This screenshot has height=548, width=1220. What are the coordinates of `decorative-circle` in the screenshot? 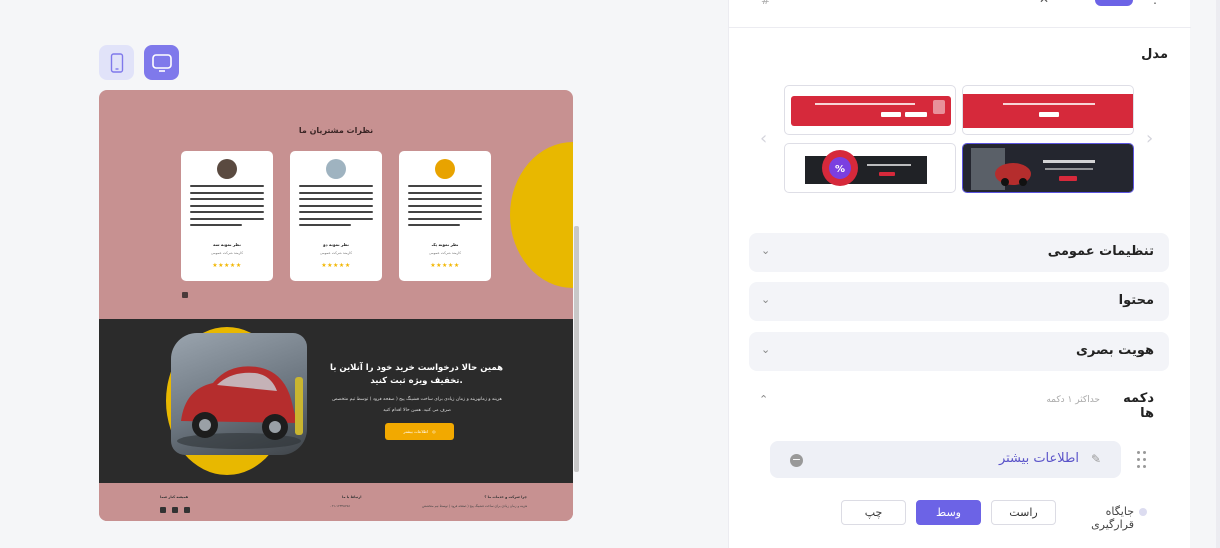 It's located at (541, 215).